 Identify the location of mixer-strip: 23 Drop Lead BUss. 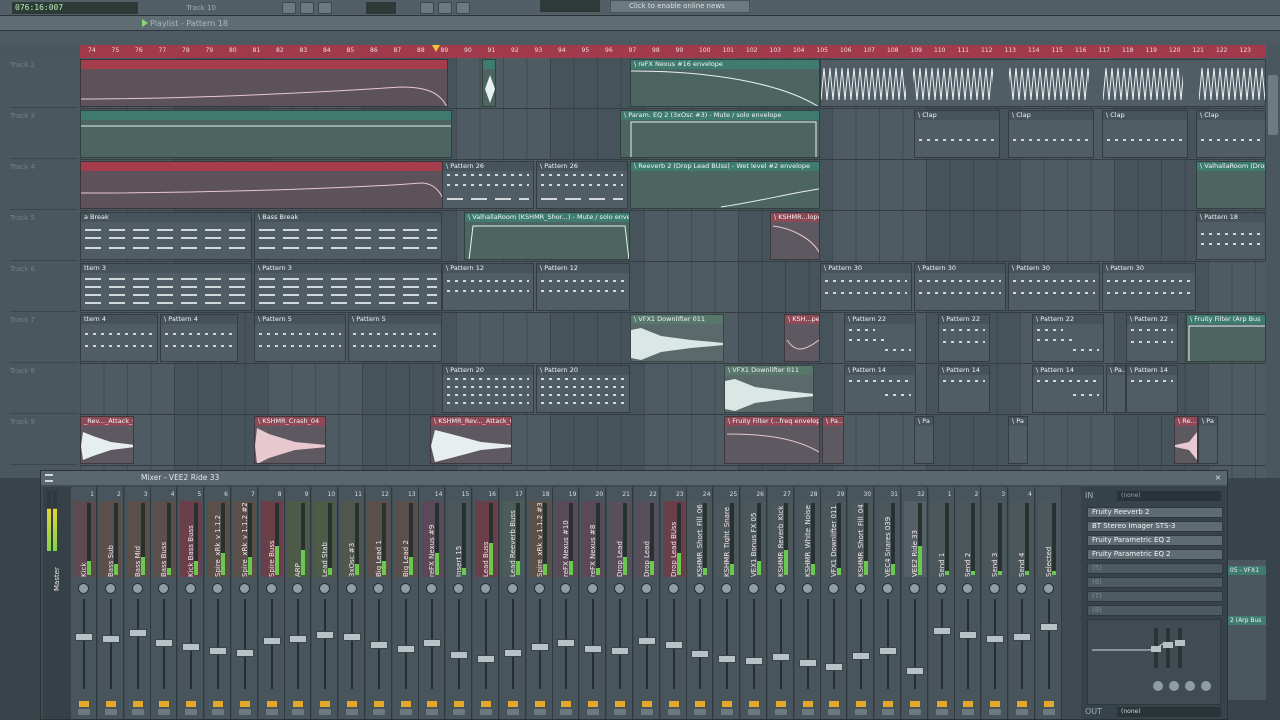
(673, 603).